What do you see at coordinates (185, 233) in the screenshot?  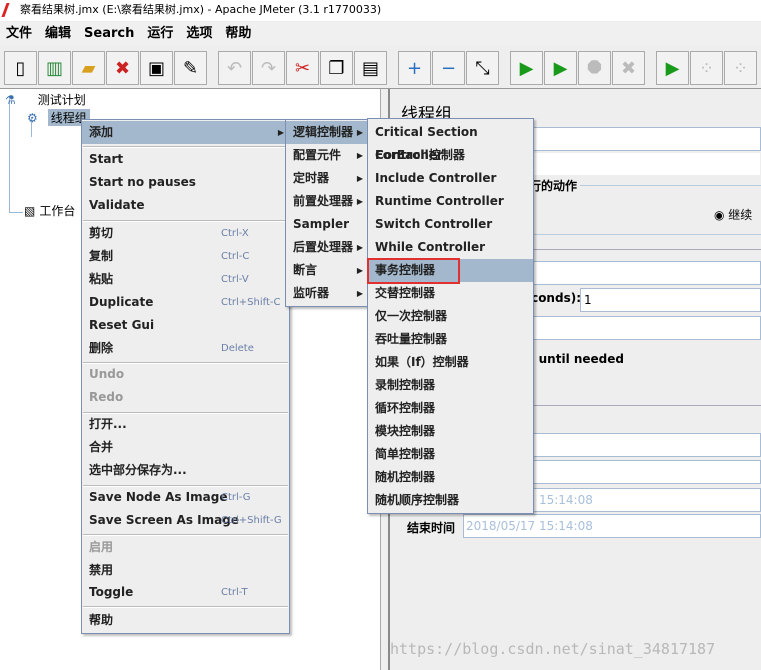 I see `menu-item-cut: 剪切 Ctrl-X` at bounding box center [185, 233].